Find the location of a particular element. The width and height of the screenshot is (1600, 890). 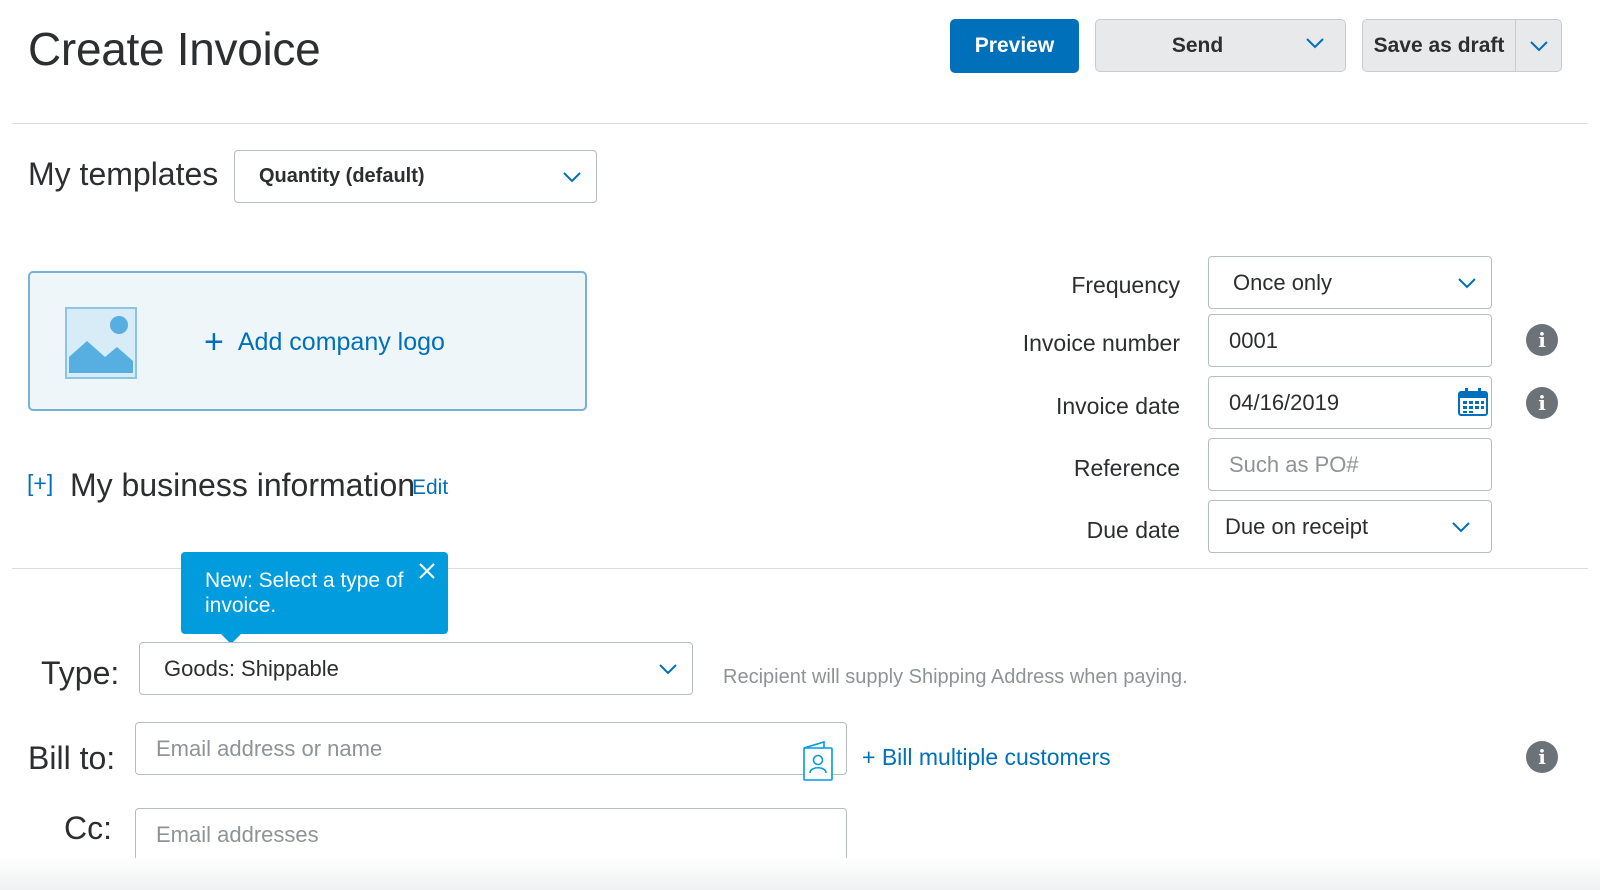

invoice-date-field is located at coordinates (1350, 402).